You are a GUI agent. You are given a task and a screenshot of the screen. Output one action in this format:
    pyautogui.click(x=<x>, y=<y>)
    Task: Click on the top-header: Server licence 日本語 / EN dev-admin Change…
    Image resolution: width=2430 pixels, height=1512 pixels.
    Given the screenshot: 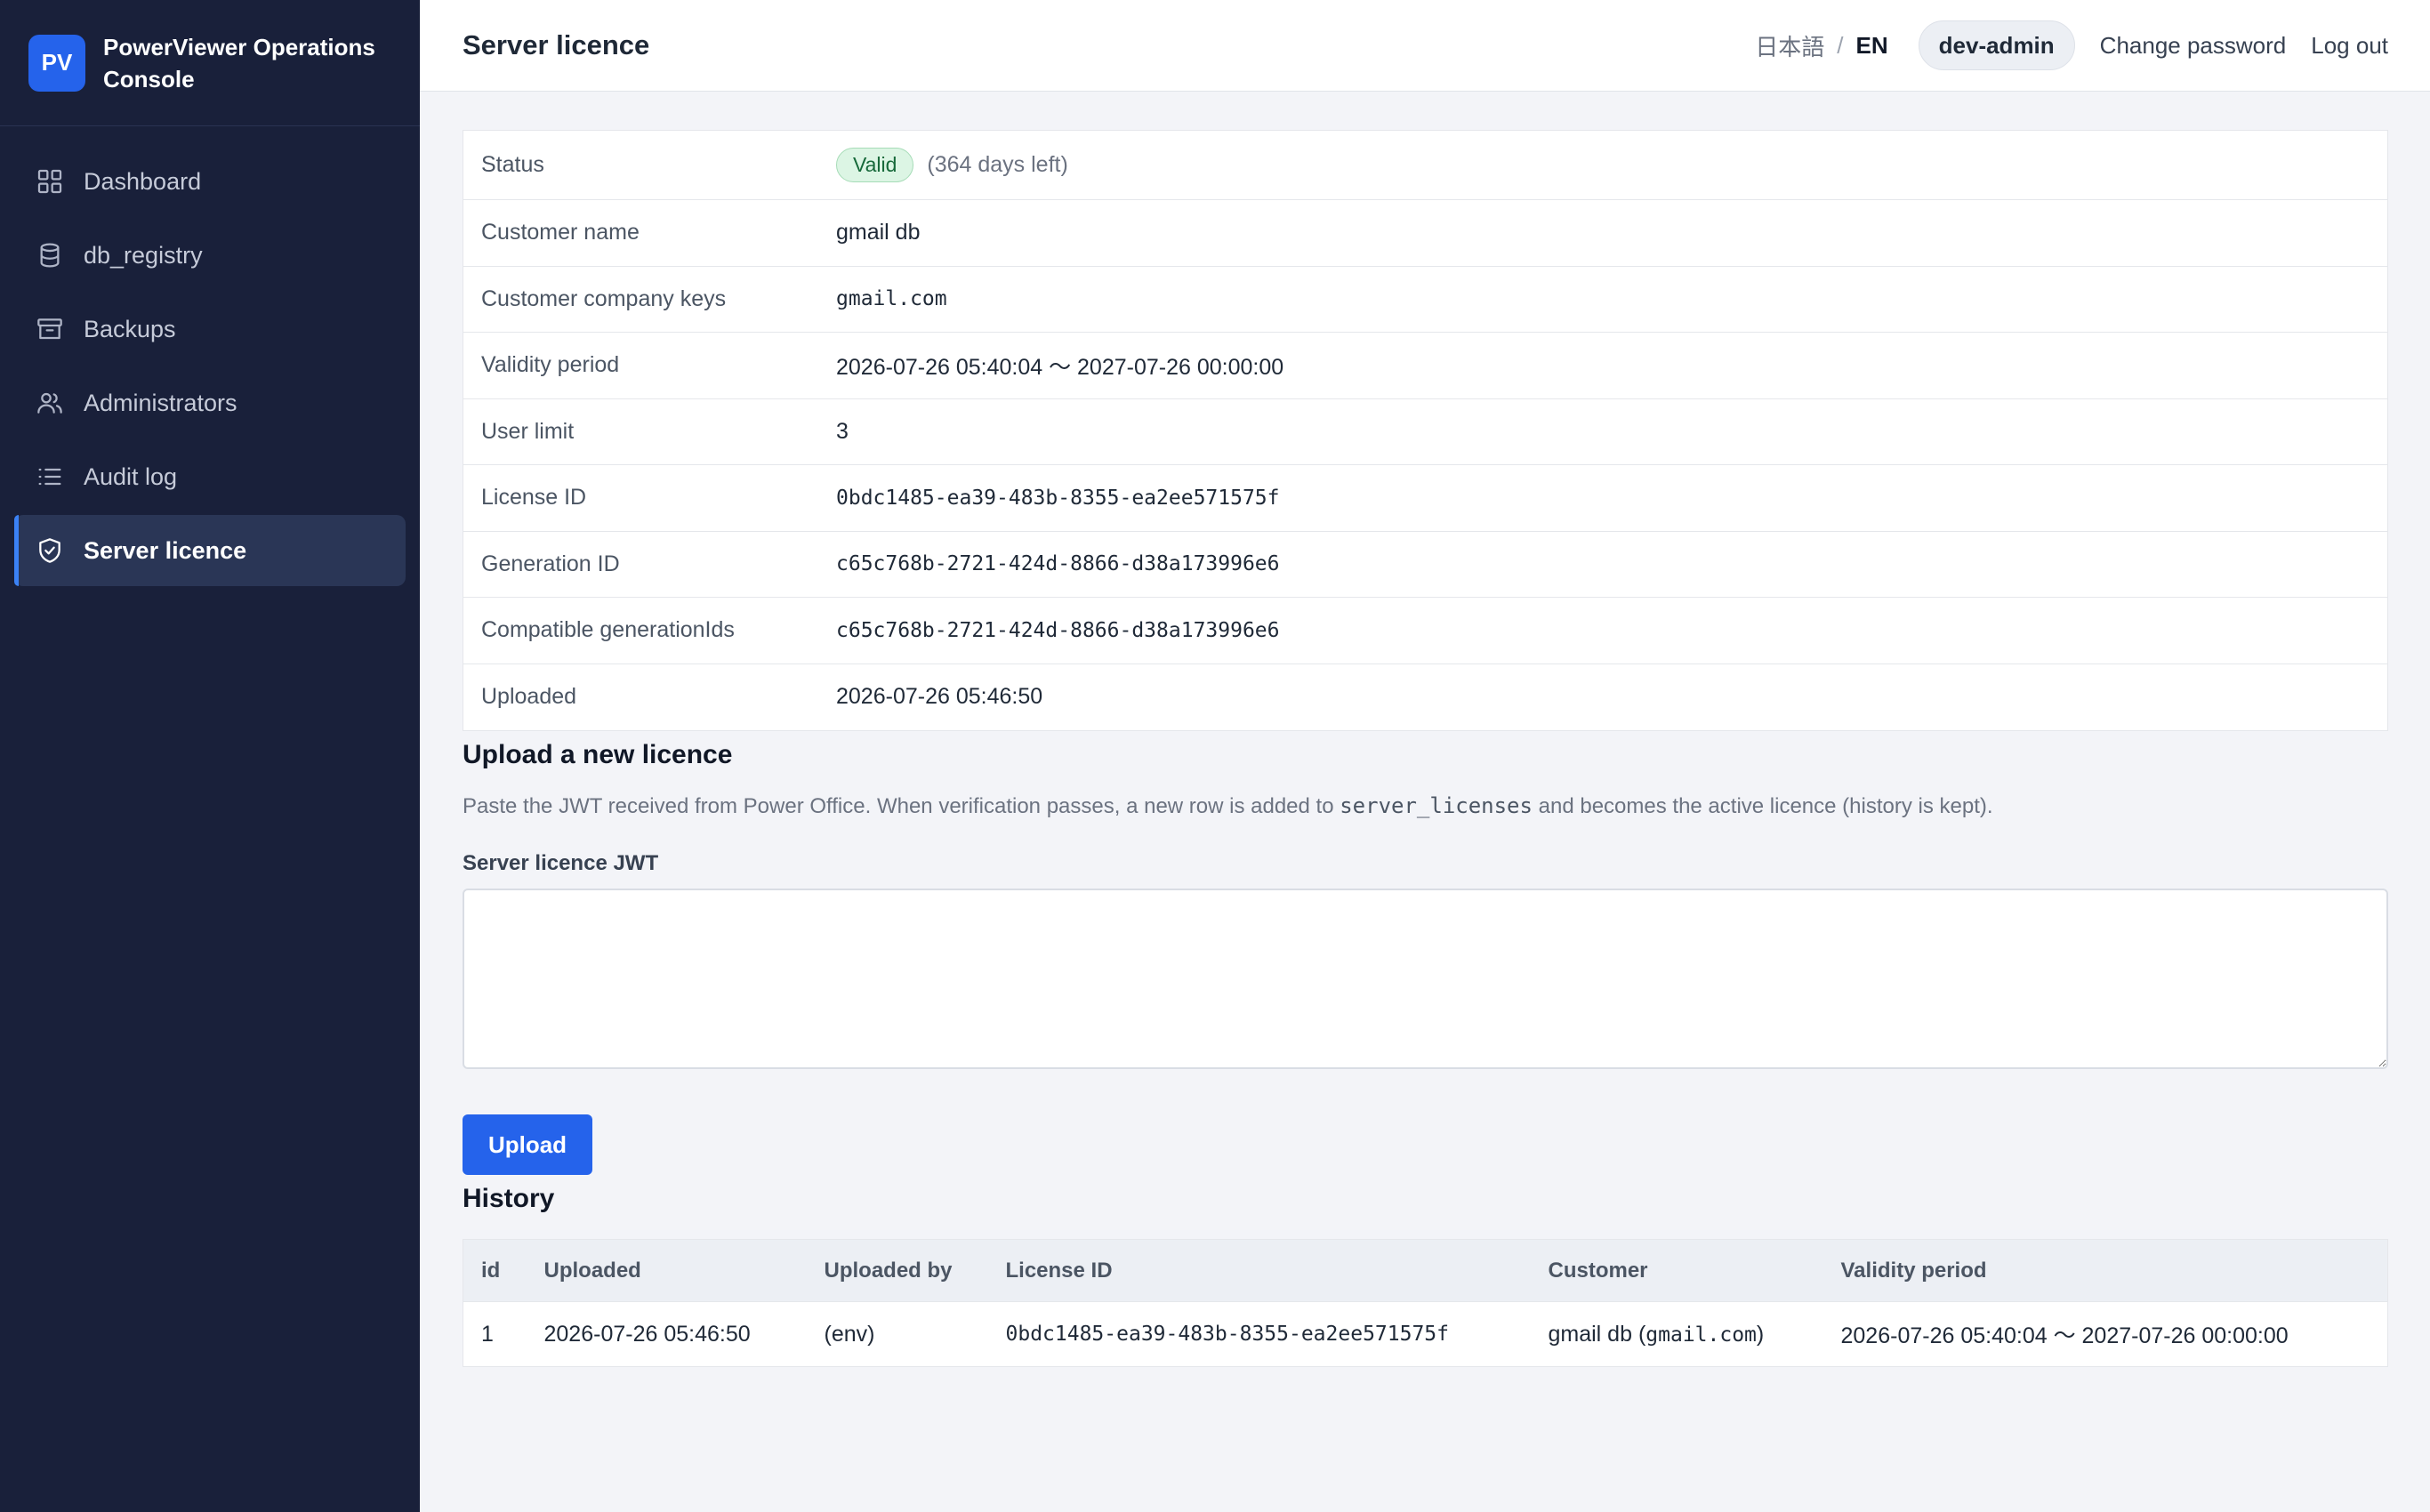 What is the action you would take?
    pyautogui.click(x=1425, y=46)
    